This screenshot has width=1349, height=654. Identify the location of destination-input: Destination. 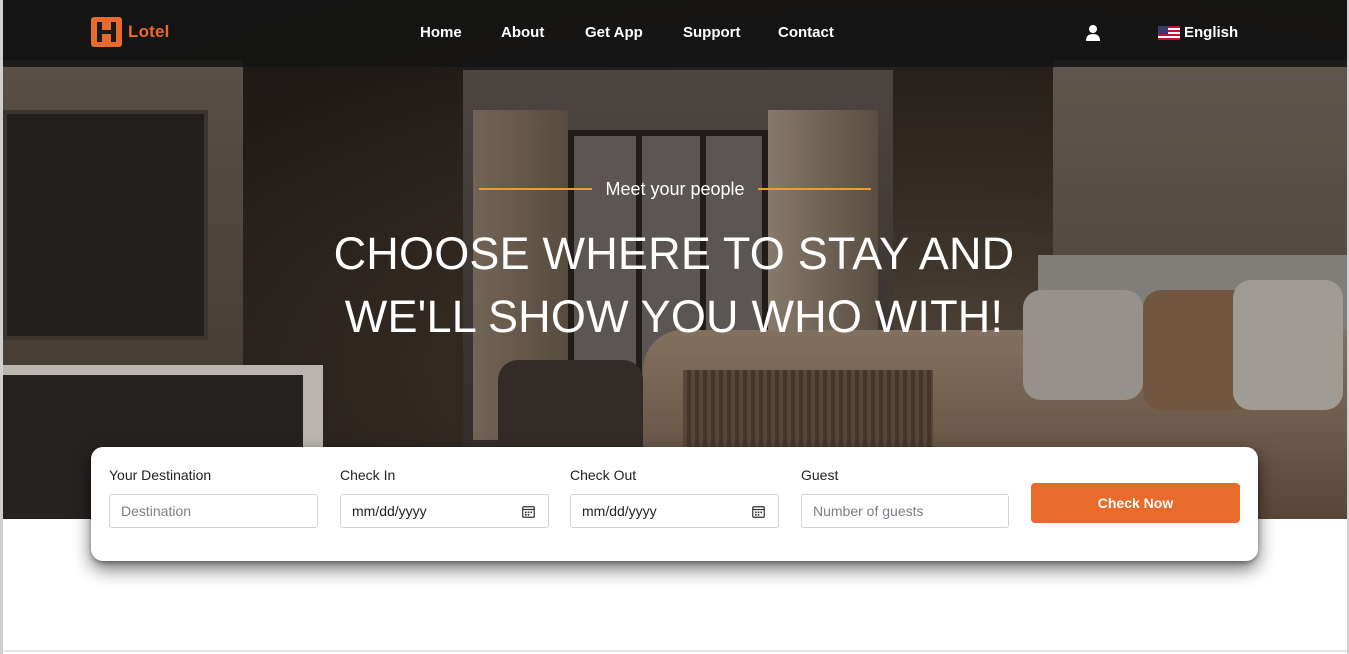
(213, 511).